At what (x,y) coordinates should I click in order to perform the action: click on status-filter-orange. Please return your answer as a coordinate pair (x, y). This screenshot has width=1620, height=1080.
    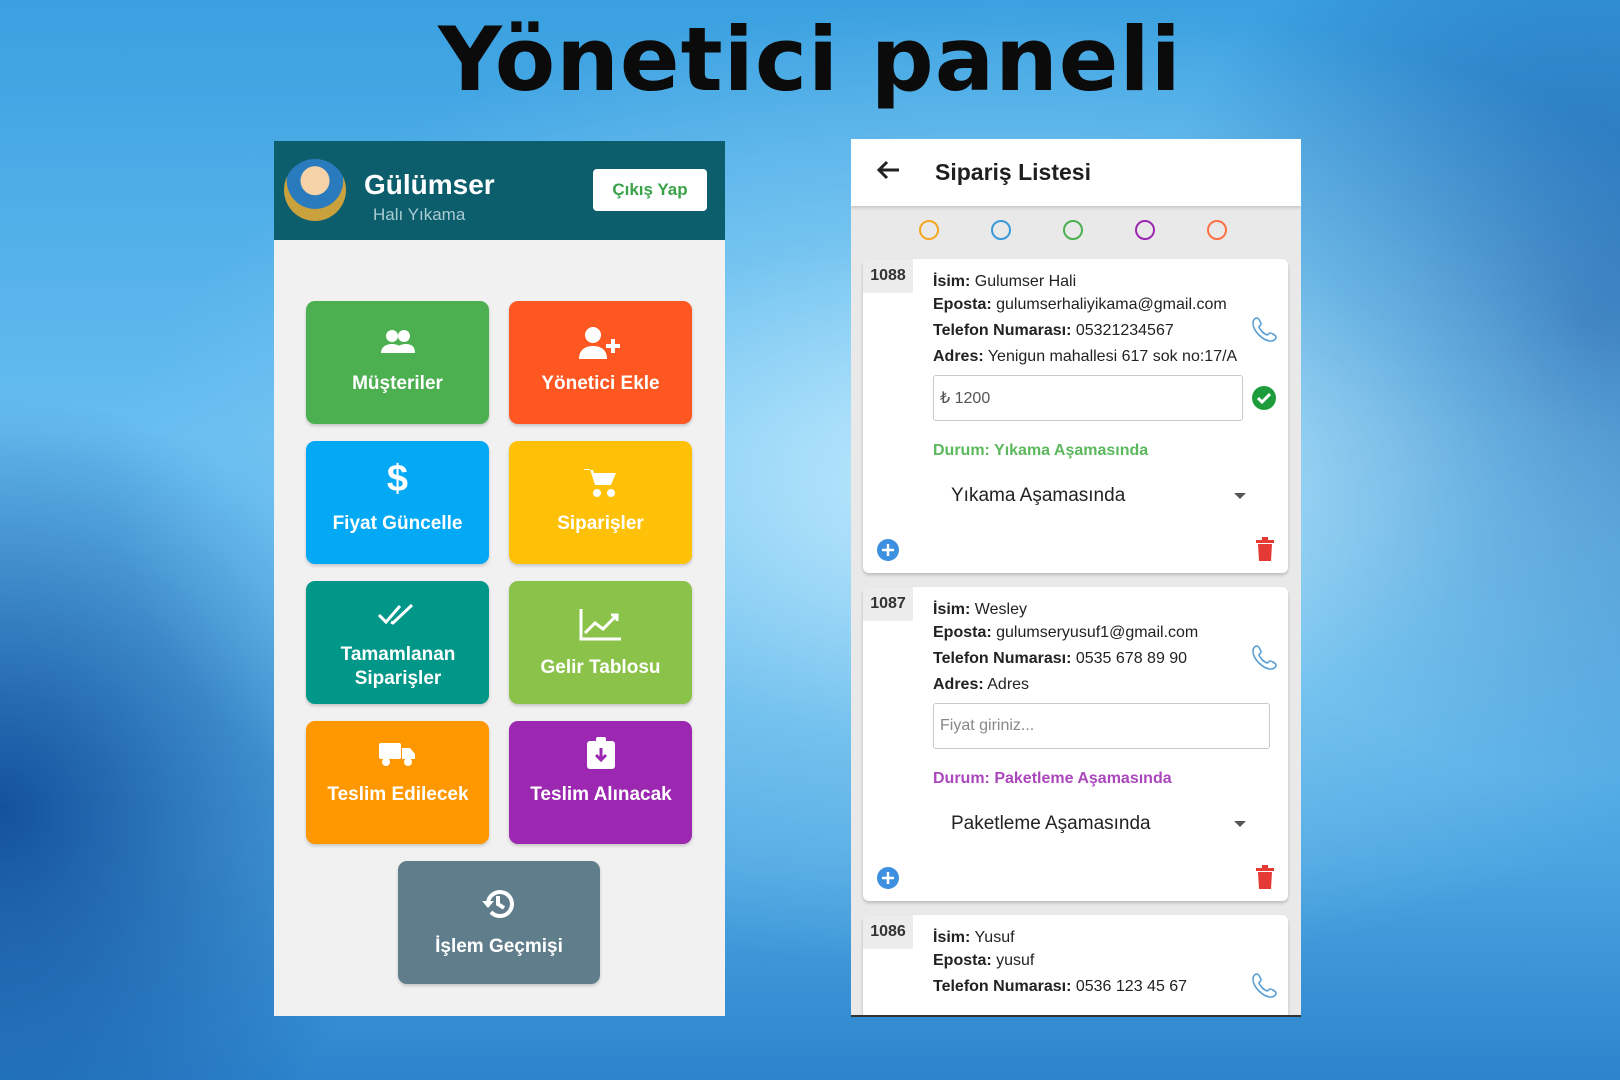
    Looking at the image, I should click on (929, 230).